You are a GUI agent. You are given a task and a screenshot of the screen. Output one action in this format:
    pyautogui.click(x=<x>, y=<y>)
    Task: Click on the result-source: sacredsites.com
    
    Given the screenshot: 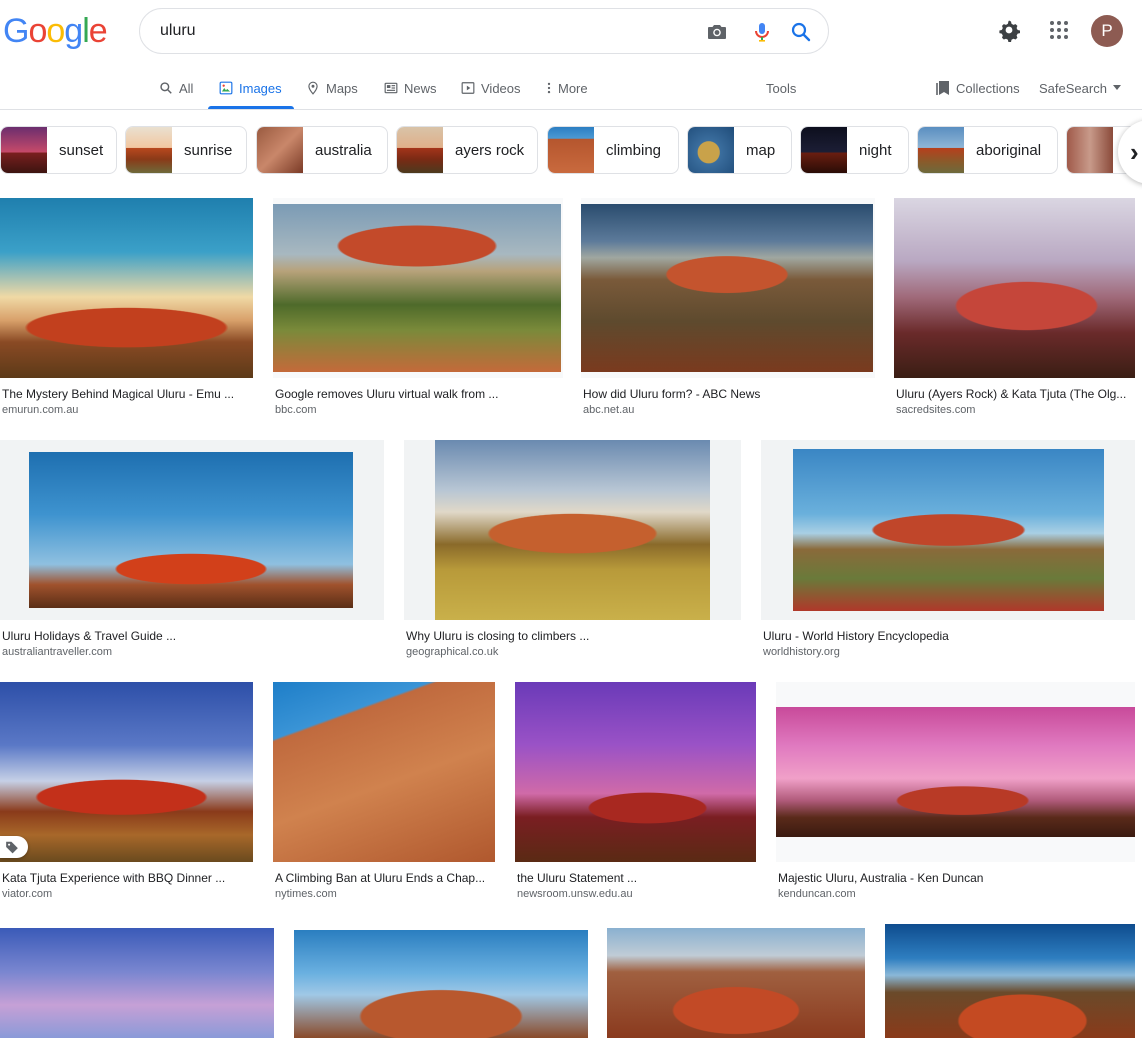 What is the action you would take?
    pyautogui.click(x=935, y=410)
    